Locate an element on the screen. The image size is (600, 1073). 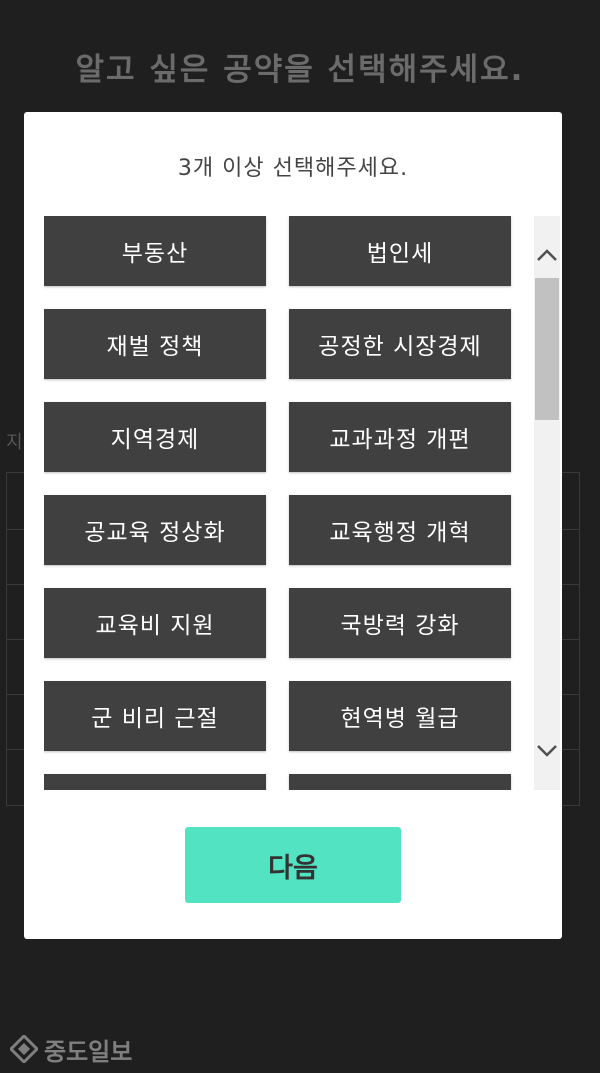
option-military-corruption: 군 비리 근절 is located at coordinates (155, 716).